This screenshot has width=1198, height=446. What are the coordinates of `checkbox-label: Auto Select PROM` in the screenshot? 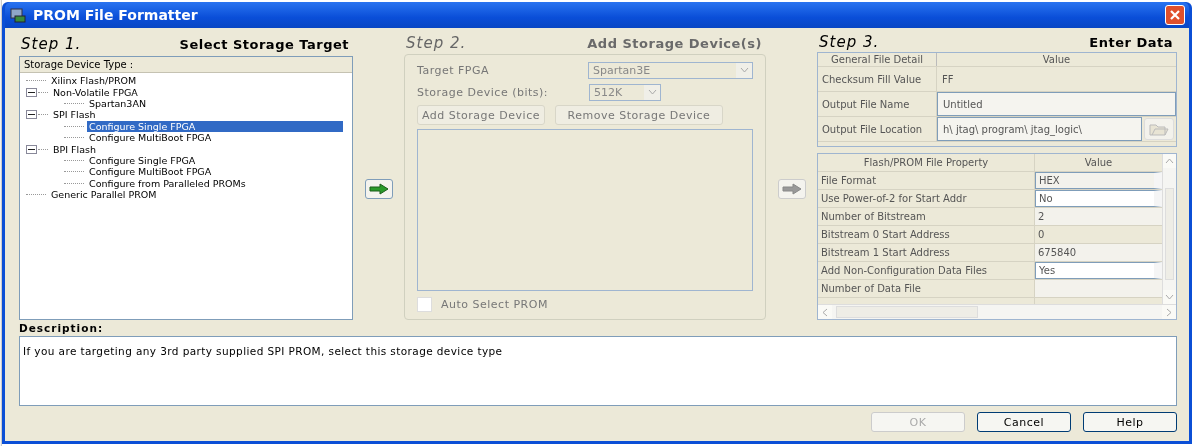 It's located at (494, 304).